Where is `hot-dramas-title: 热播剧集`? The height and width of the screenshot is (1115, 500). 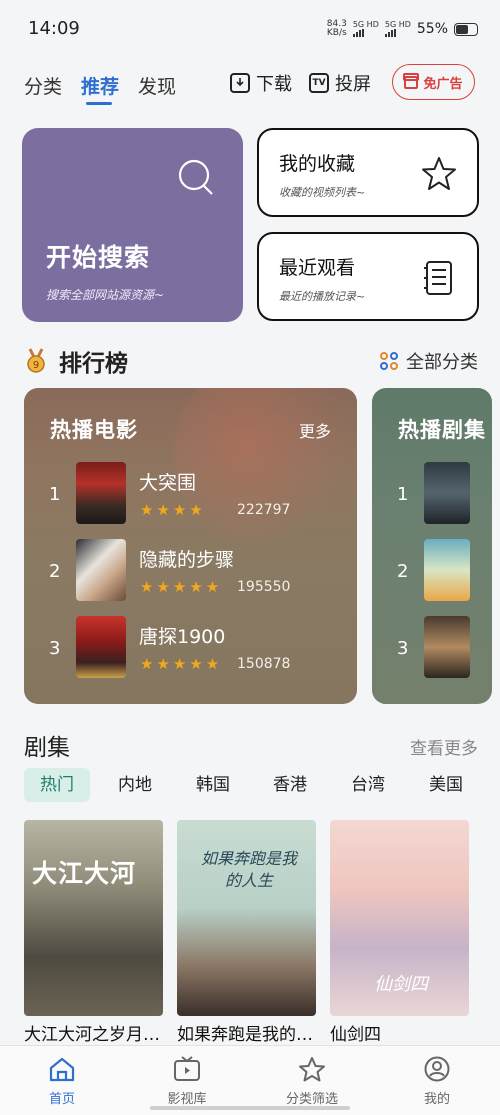
hot-dramas-title: 热播剧集 is located at coordinates (442, 430).